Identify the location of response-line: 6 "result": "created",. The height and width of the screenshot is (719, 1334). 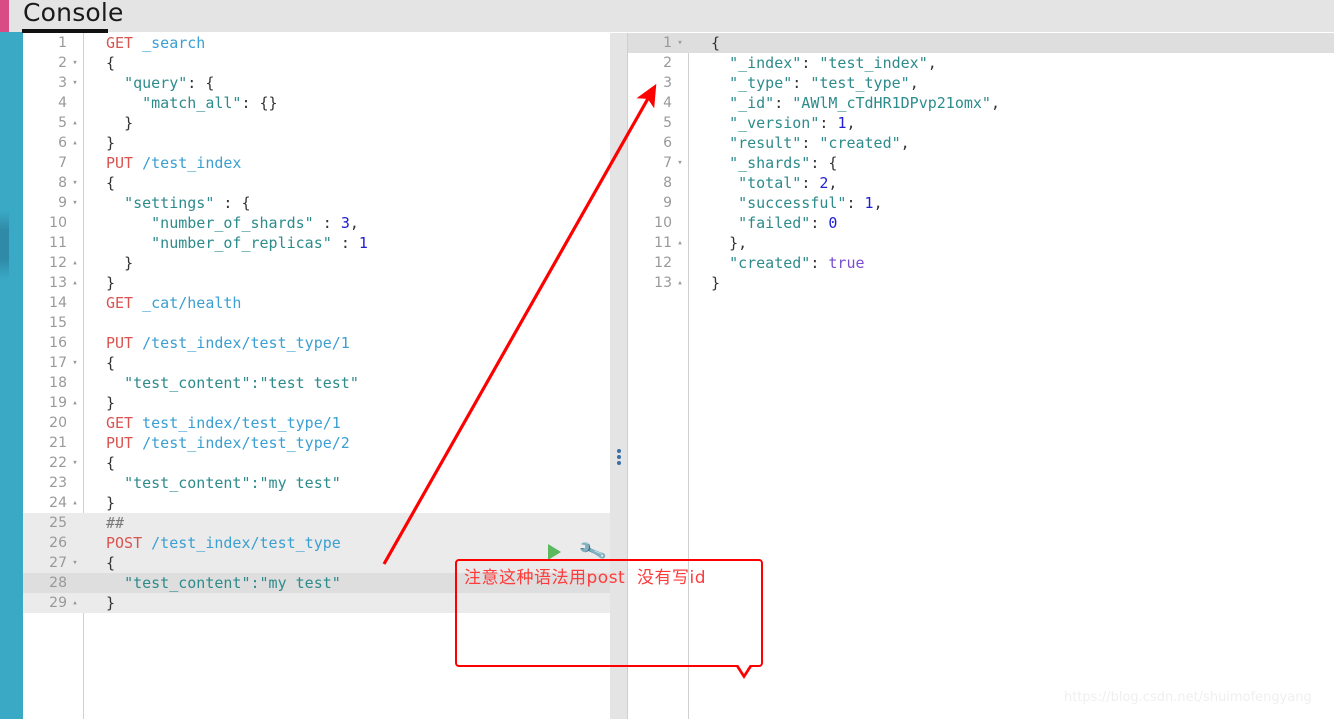
(981, 143).